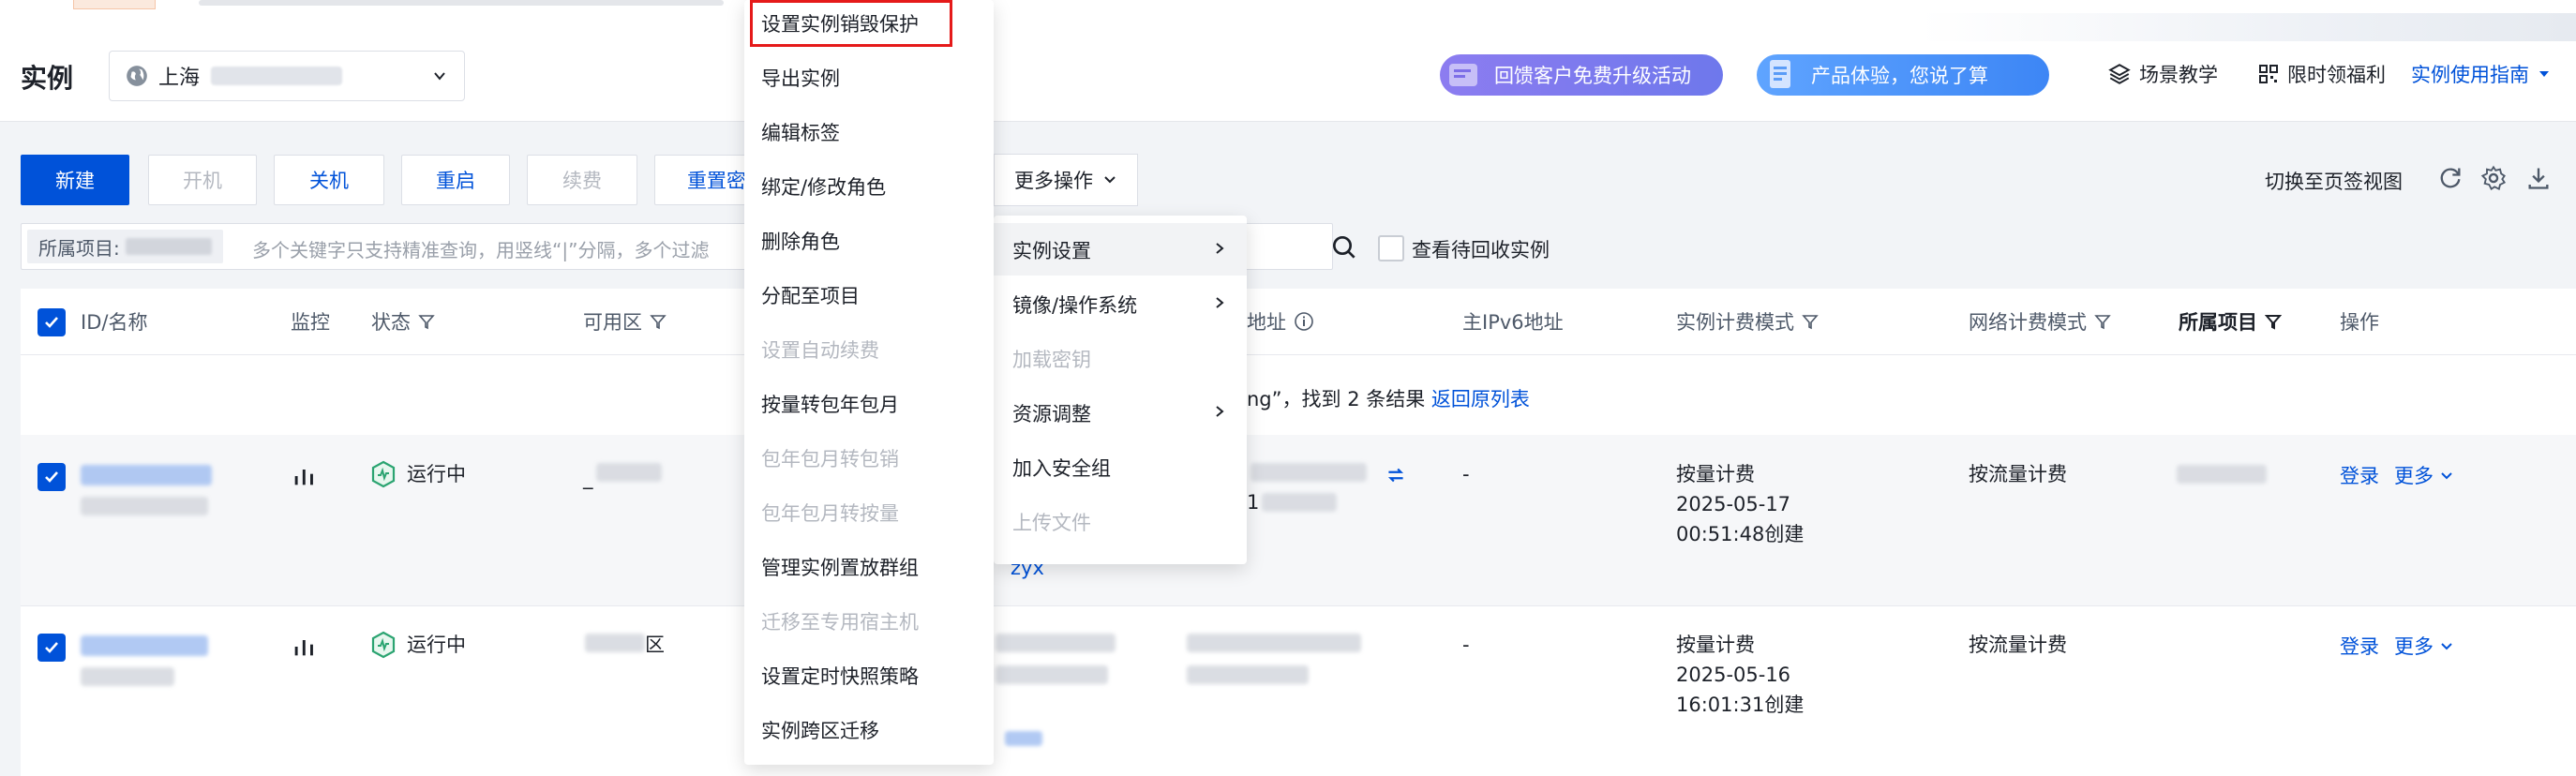 This screenshot has height=776, width=2576. Describe the element at coordinates (1780, 74) in the screenshot. I see `document-icon` at that location.